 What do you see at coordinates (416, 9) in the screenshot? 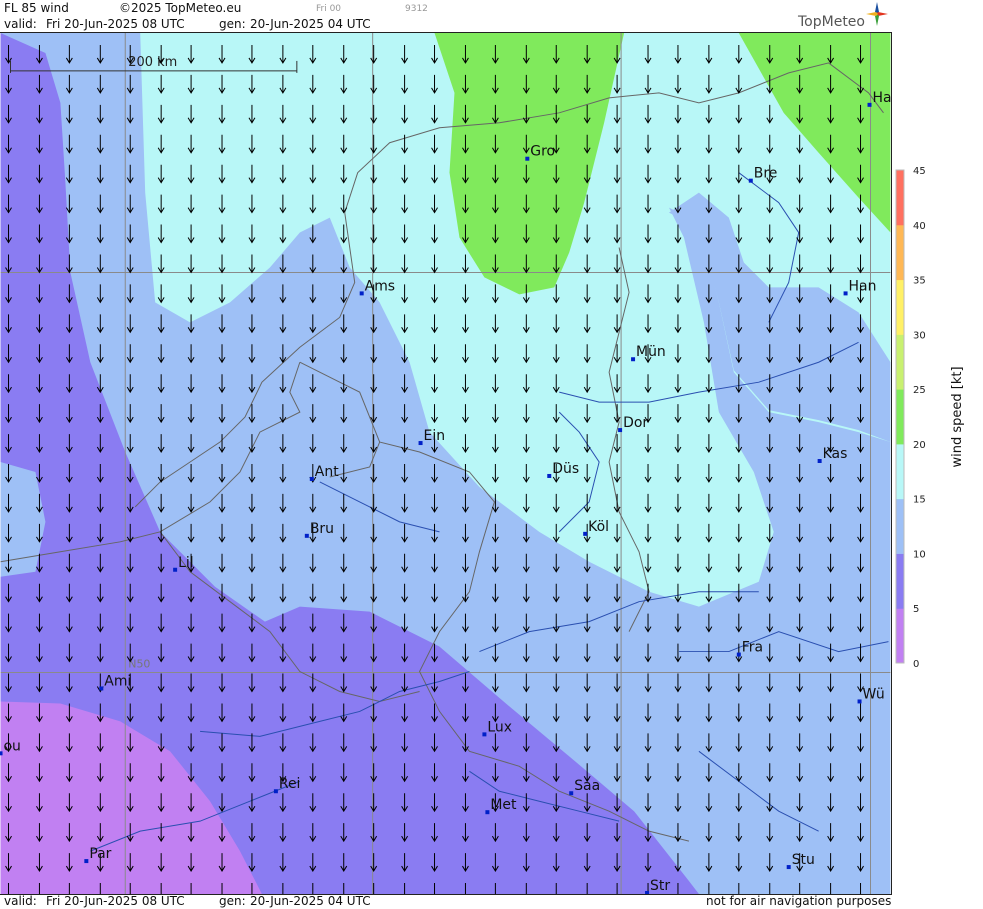
I see `product-code: 9312` at bounding box center [416, 9].